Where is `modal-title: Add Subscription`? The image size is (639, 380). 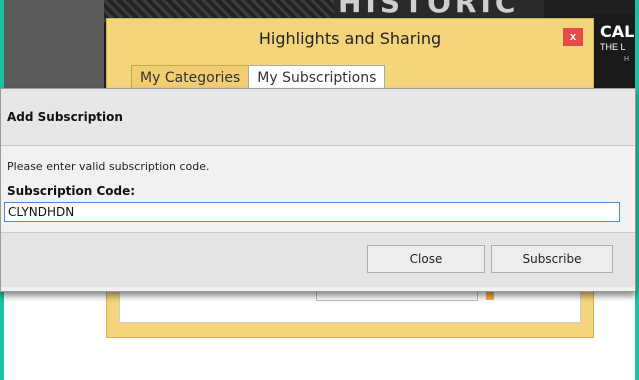 modal-title: Add Subscription is located at coordinates (65, 117).